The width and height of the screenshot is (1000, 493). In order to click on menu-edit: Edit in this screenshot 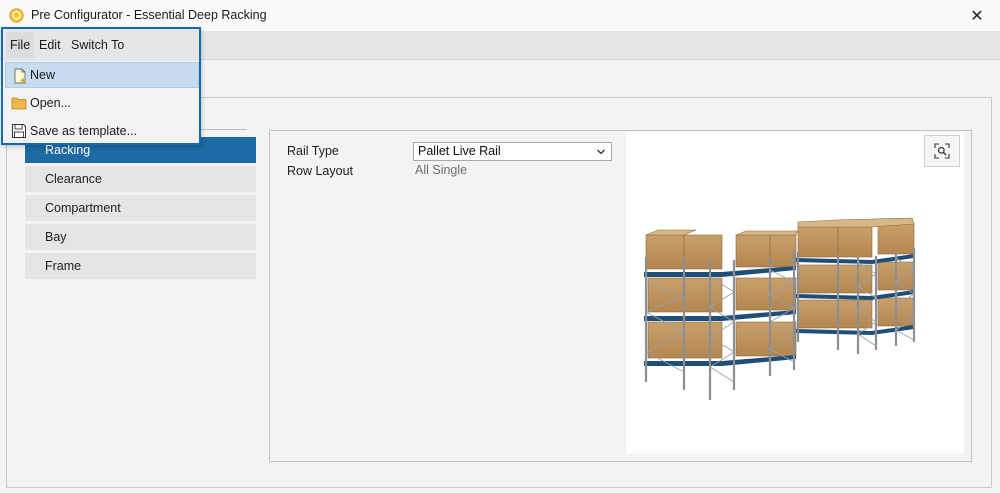, I will do `click(50, 45)`.